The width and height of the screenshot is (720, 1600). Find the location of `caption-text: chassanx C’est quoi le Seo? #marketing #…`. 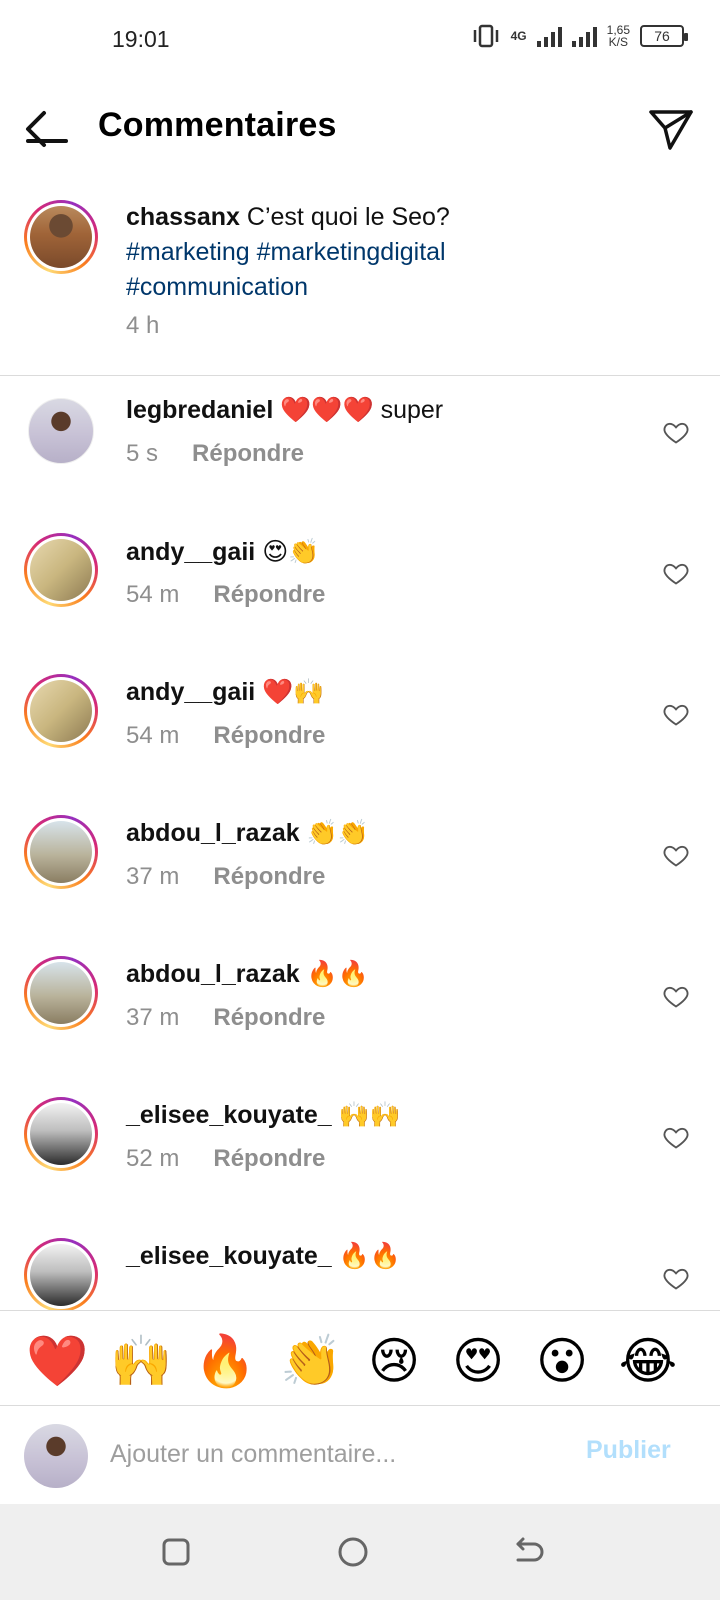

caption-text: chassanx C’est quoi le Seo? #marketing #… is located at coordinates (406, 252).